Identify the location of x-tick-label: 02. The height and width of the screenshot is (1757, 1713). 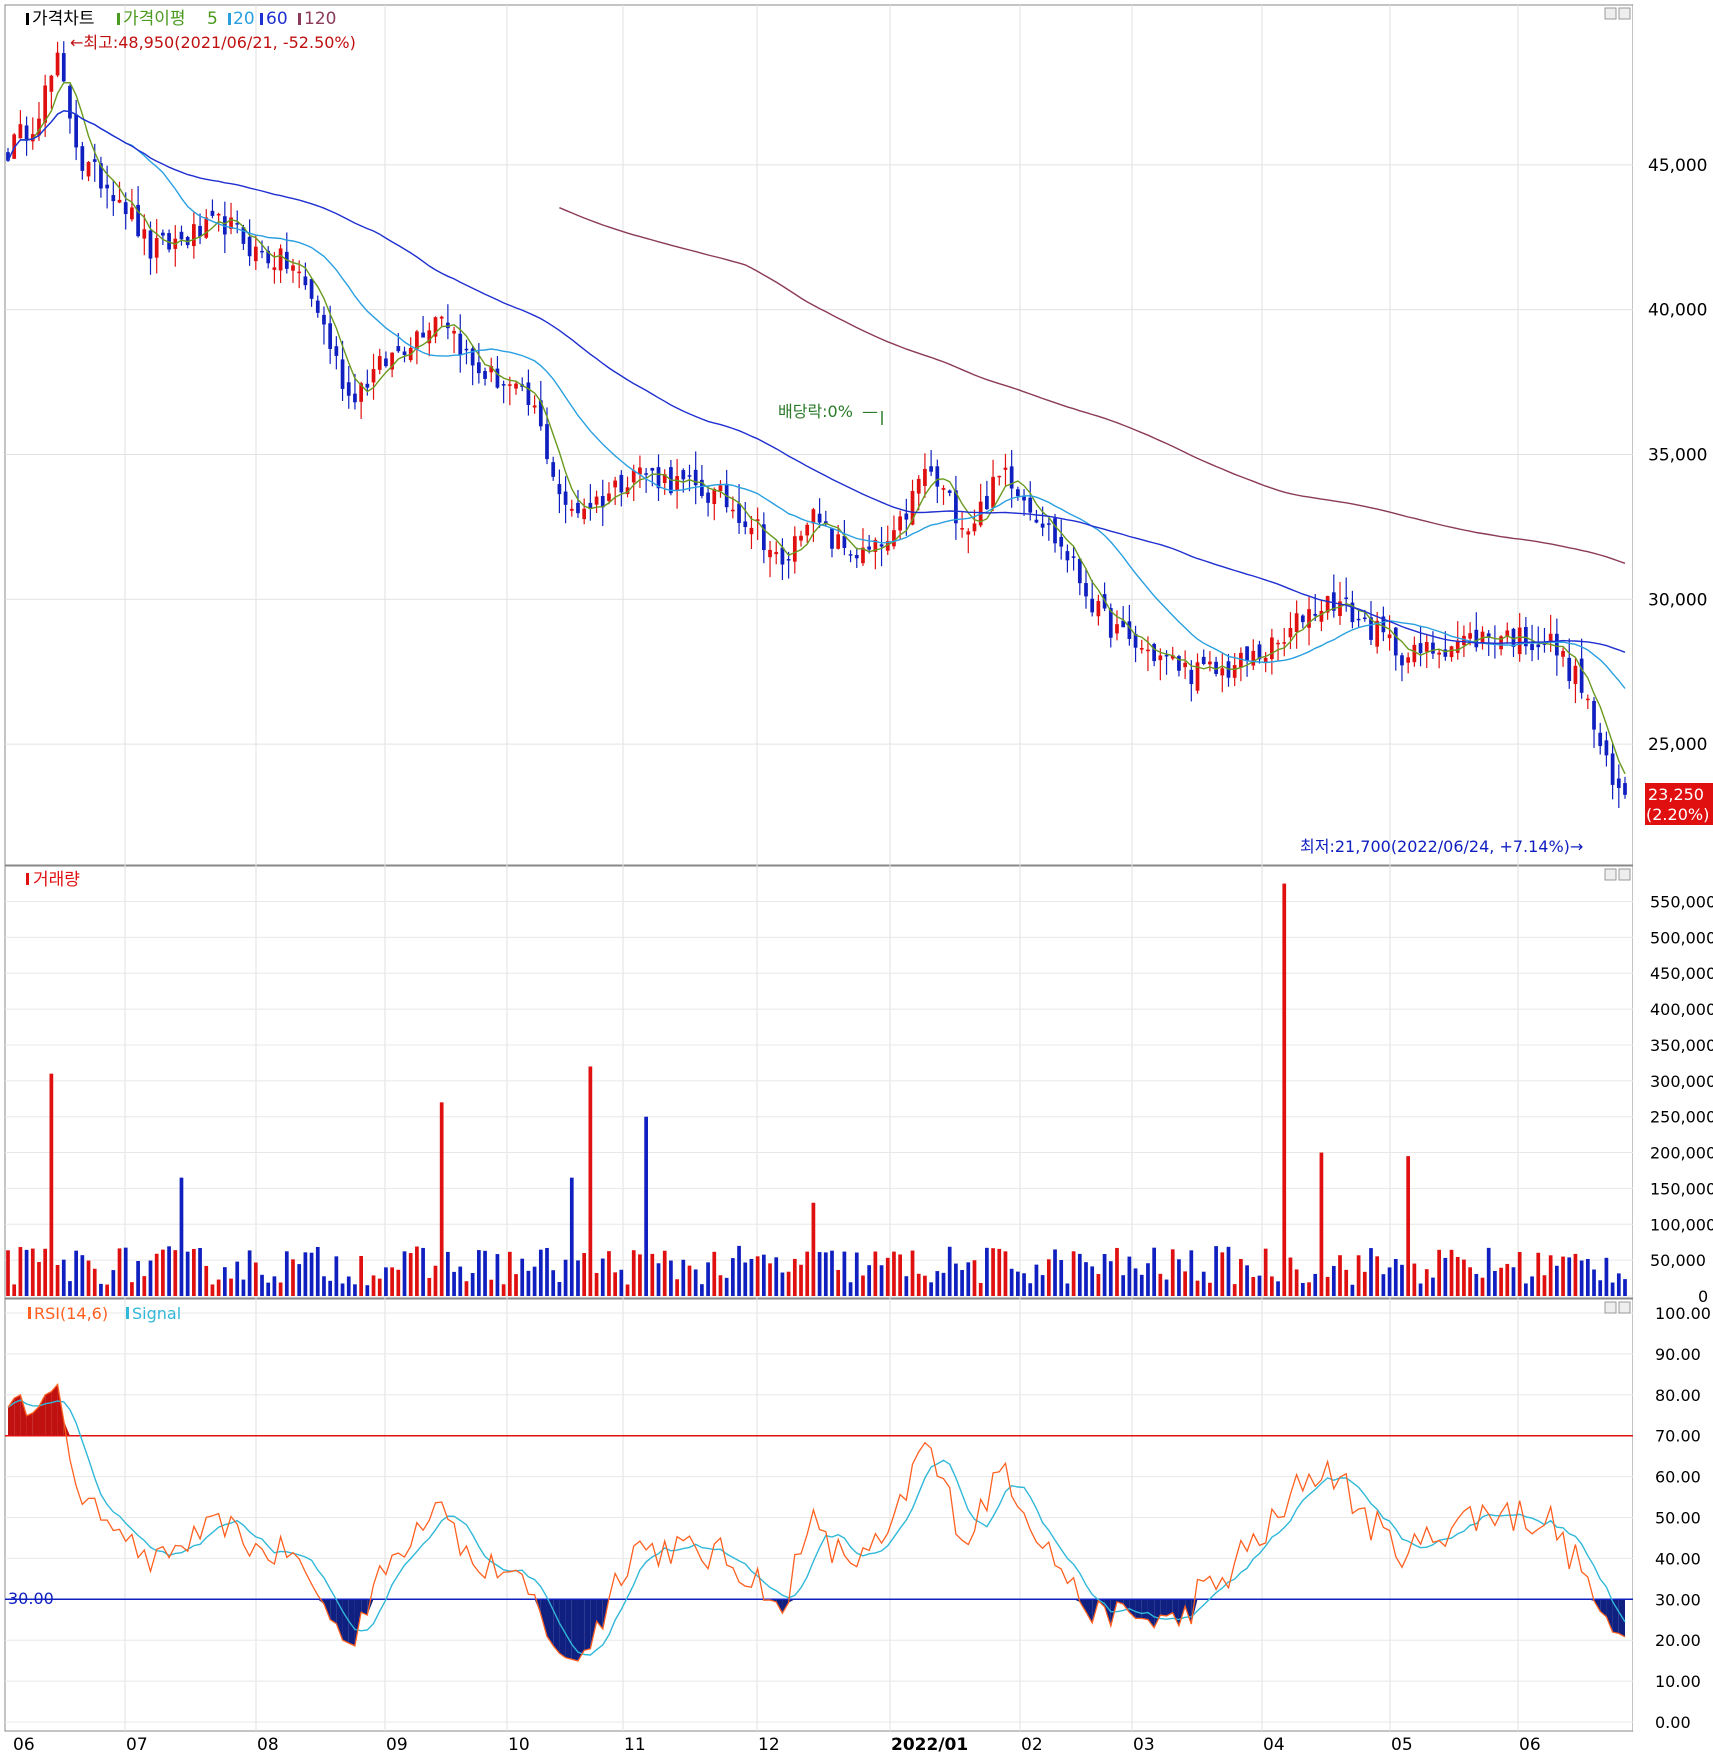
(1032, 1744).